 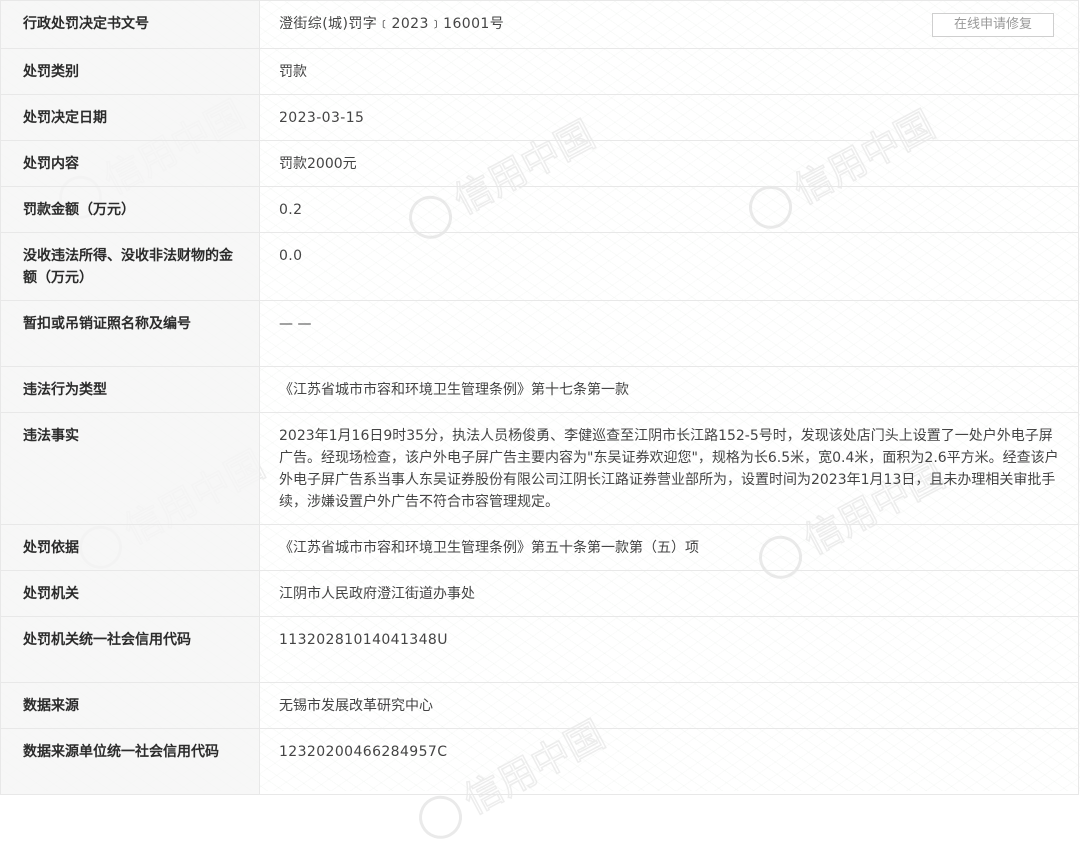 I want to click on table-row: 数据来源 无锡市发展改革研究中心, so click(x=539, y=705).